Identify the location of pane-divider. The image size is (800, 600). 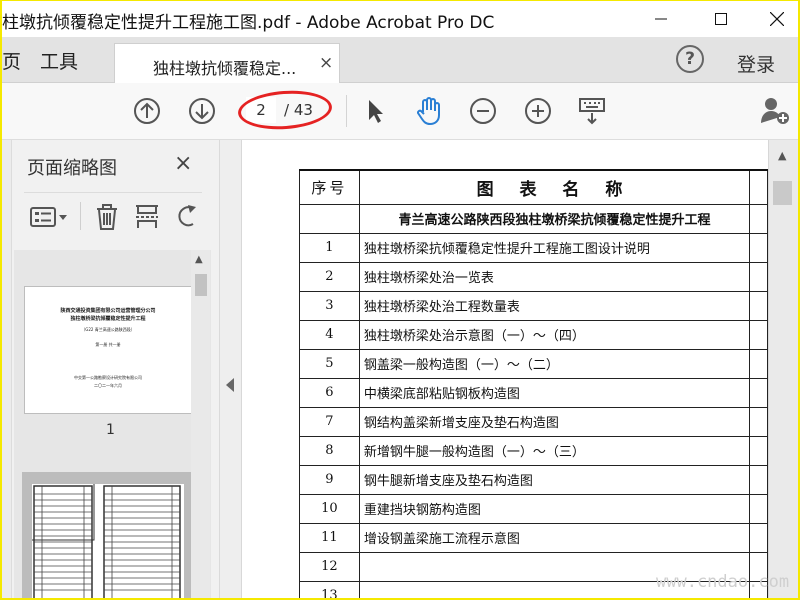
(113, 192).